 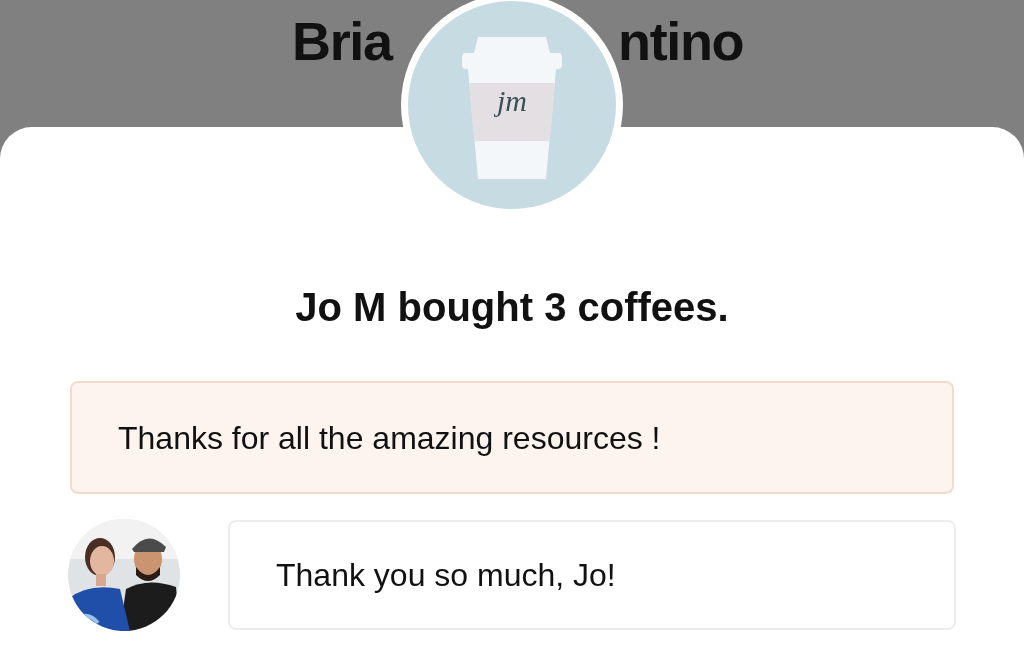 What do you see at coordinates (389, 438) in the screenshot?
I see `message-text: Thanks for all the amazing resources !` at bounding box center [389, 438].